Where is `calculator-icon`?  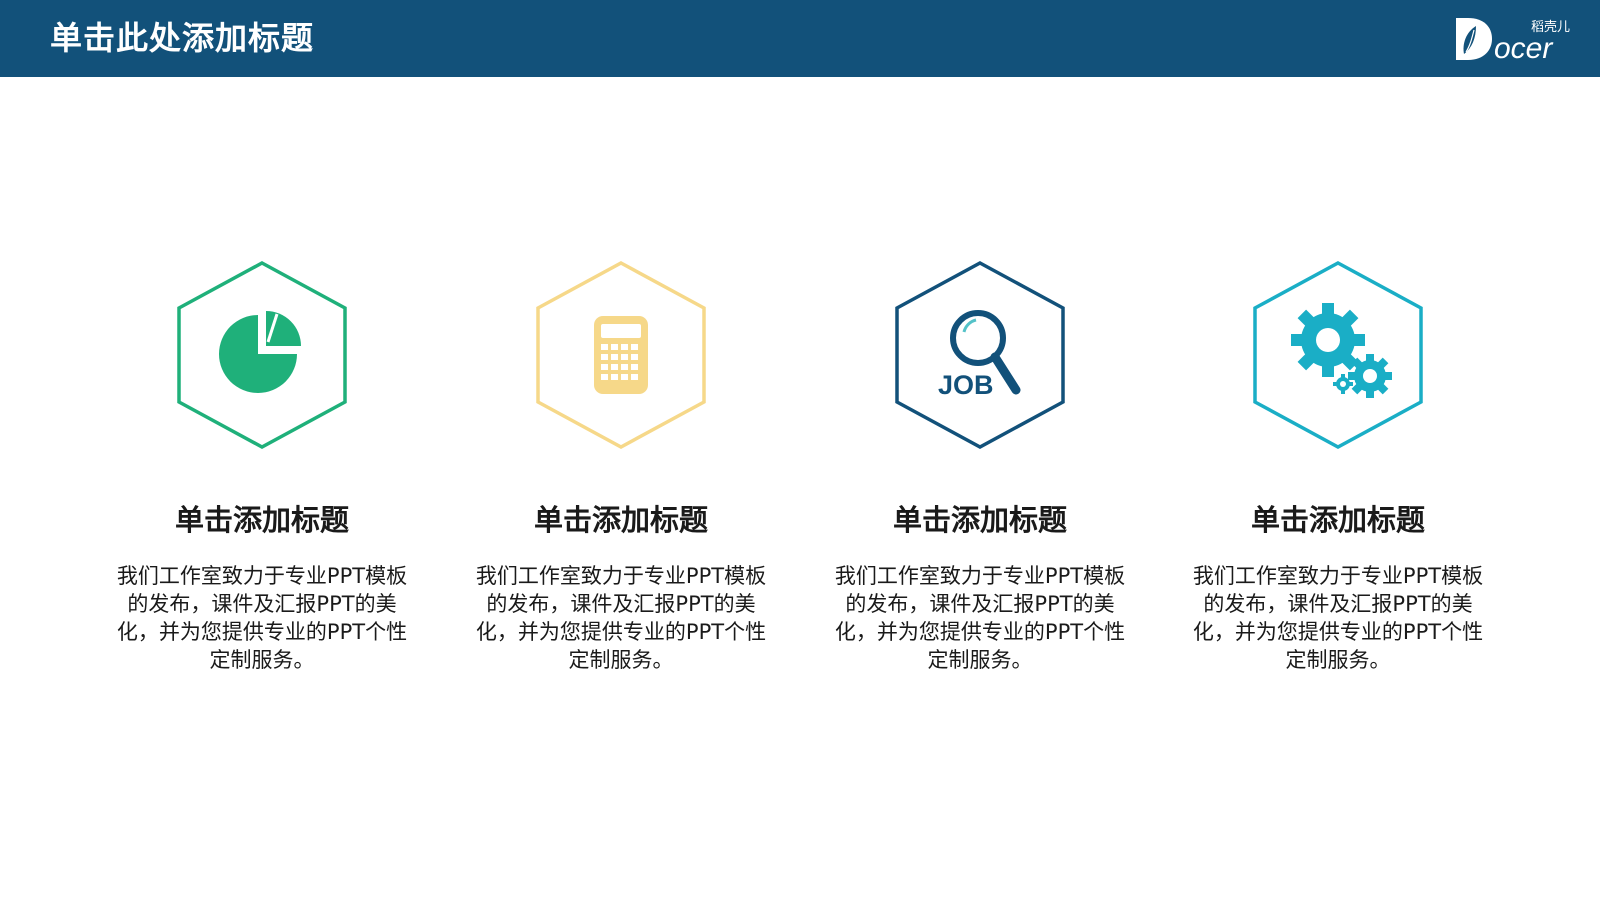
calculator-icon is located at coordinates (621, 355).